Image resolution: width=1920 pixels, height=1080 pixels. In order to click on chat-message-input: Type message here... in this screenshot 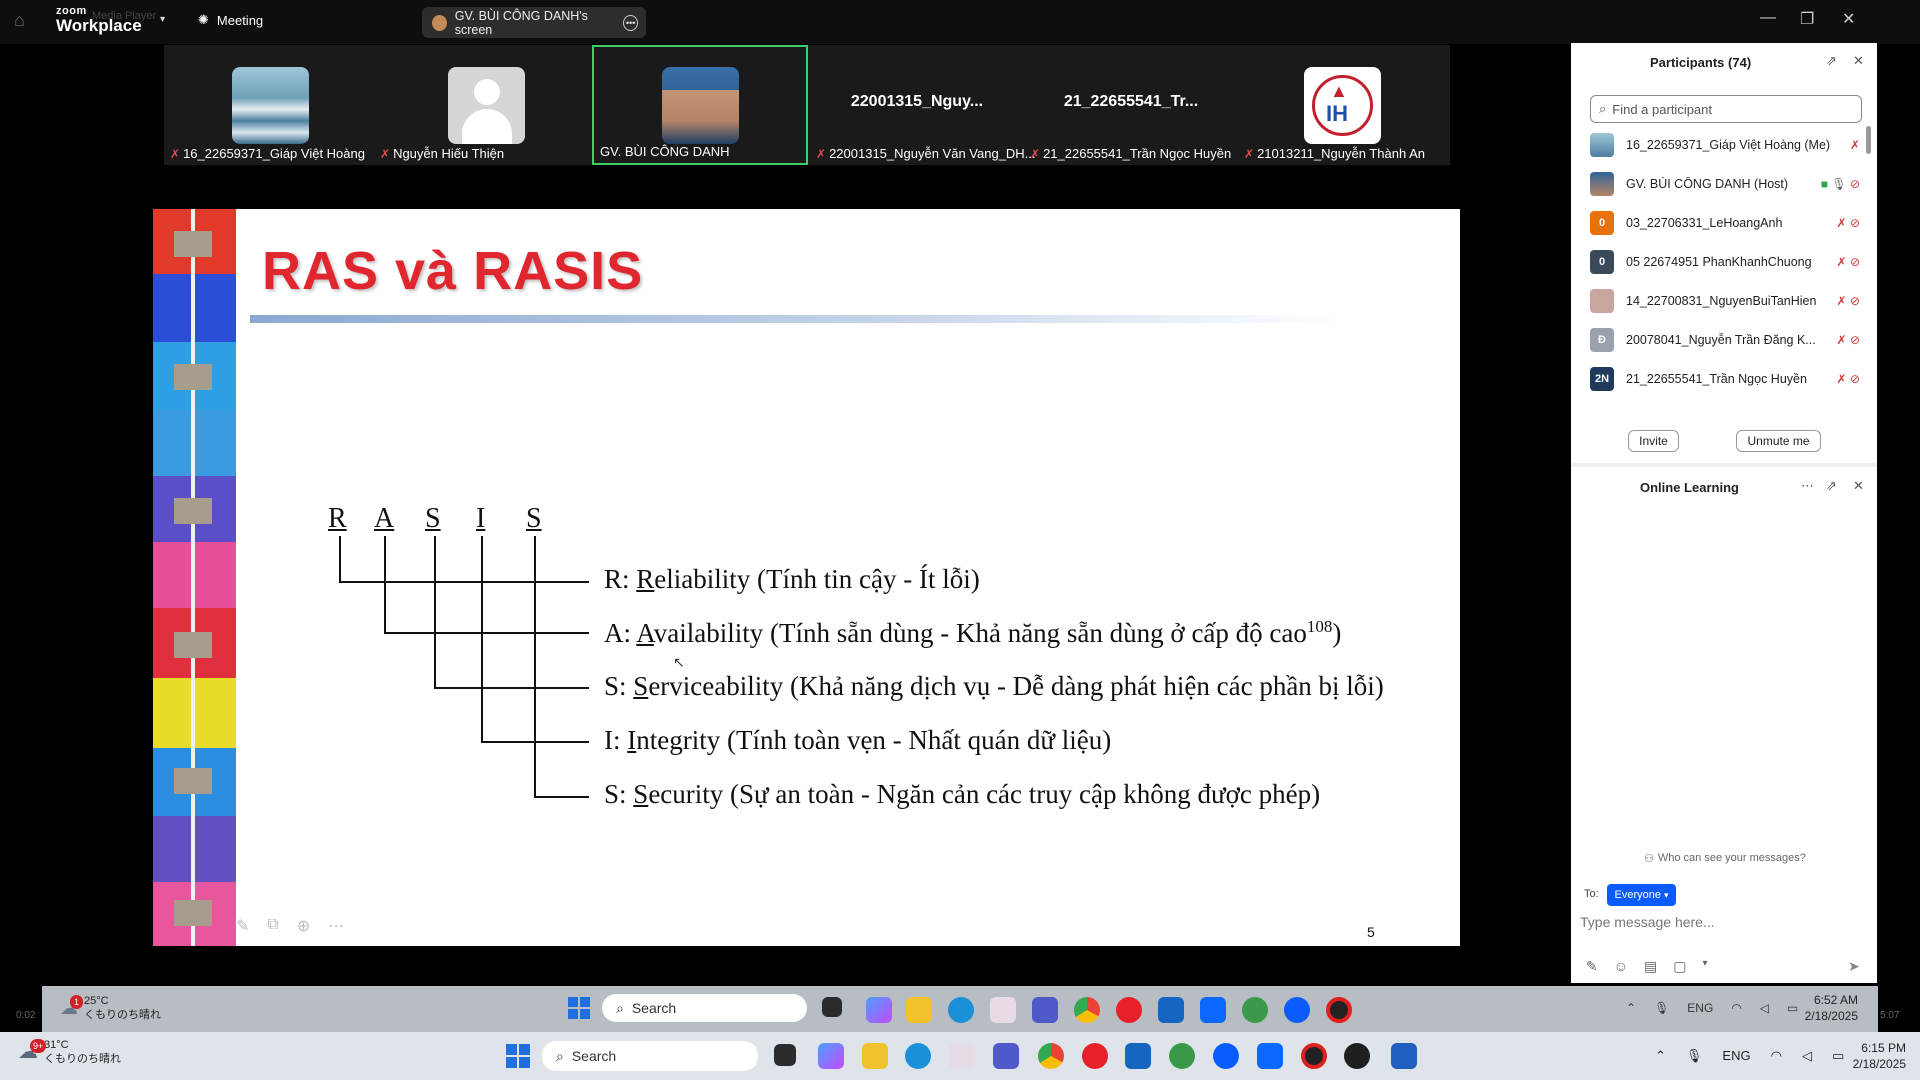, I will do `click(1647, 922)`.